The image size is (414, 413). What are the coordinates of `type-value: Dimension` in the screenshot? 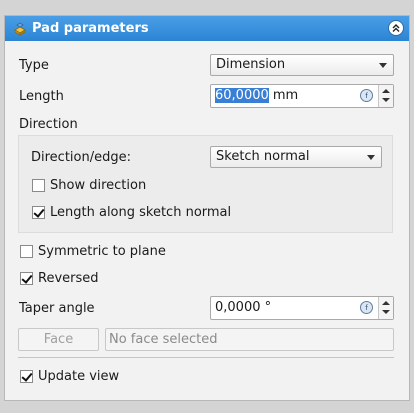 It's located at (251, 64).